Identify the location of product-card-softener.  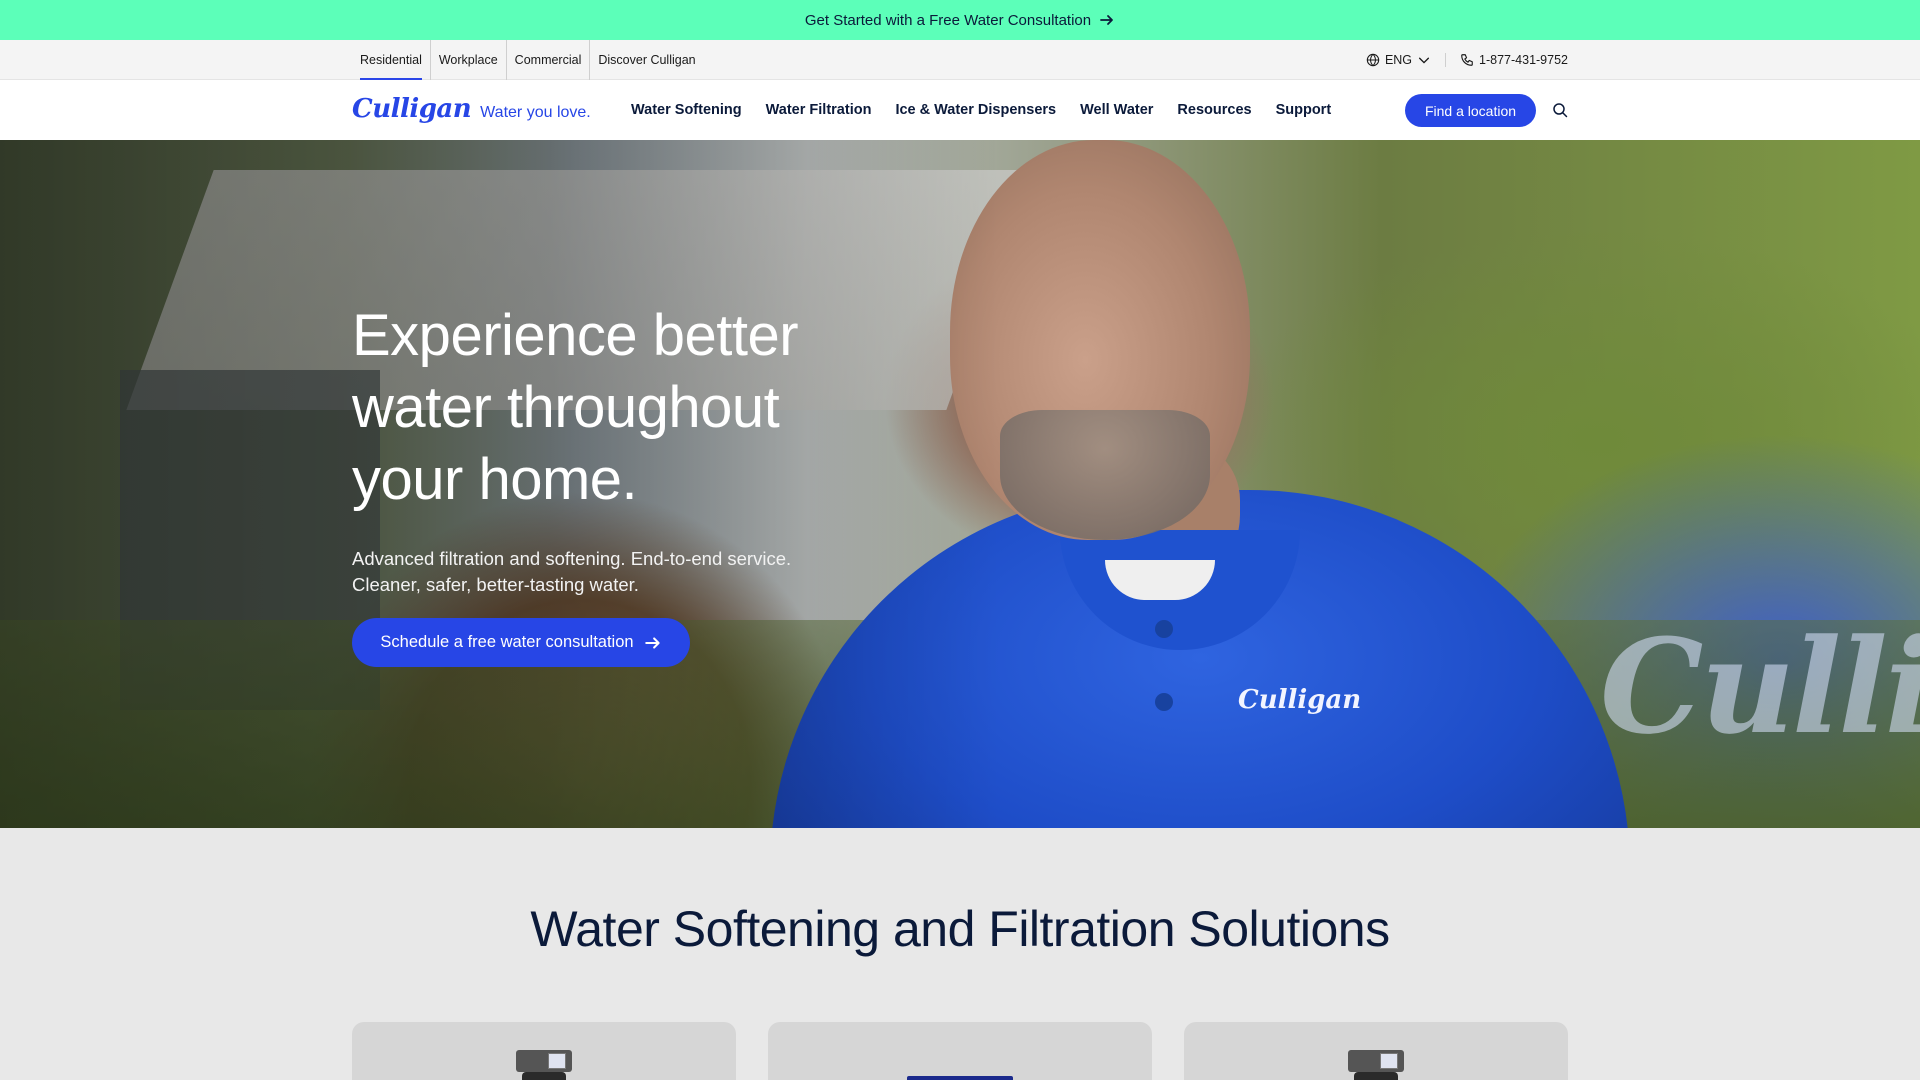
(544, 1051).